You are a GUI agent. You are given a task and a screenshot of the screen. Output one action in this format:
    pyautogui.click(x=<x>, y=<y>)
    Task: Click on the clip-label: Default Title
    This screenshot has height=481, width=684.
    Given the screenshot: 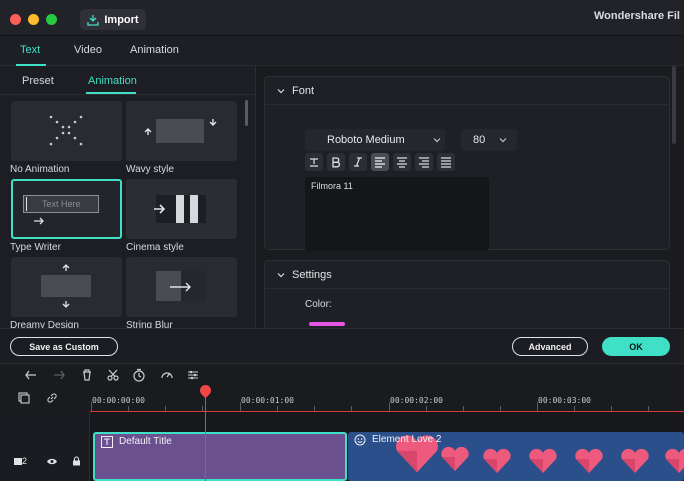 What is the action you would take?
    pyautogui.click(x=145, y=441)
    